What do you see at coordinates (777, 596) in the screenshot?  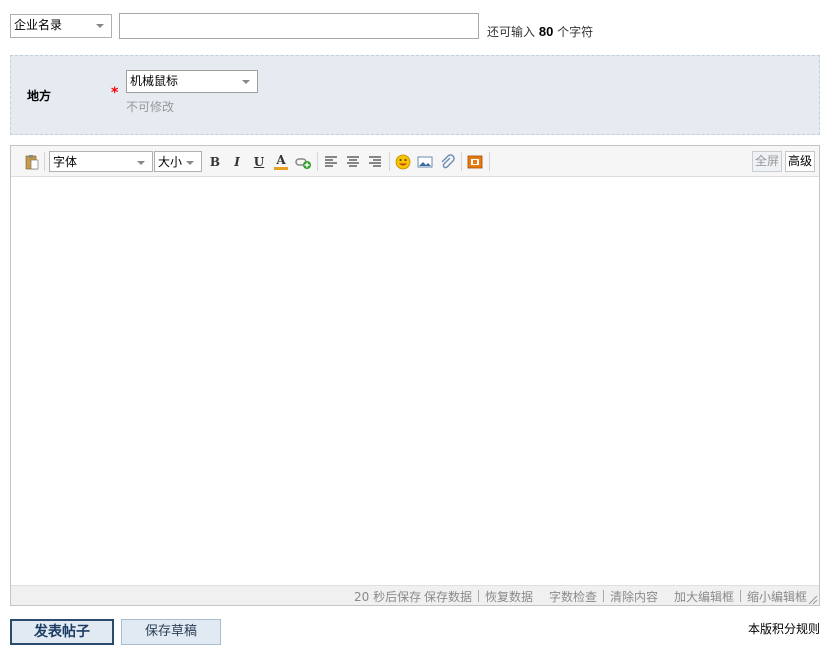 I see `shrink-editor-link: 缩小编辑框` at bounding box center [777, 596].